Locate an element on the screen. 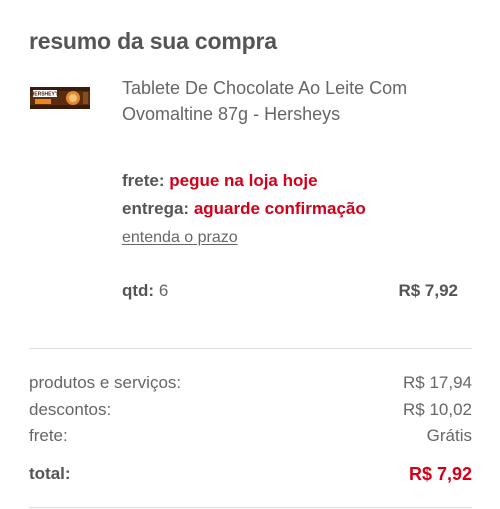 The image size is (500, 509). item-price: R$ 7,92 is located at coordinates (428, 290).